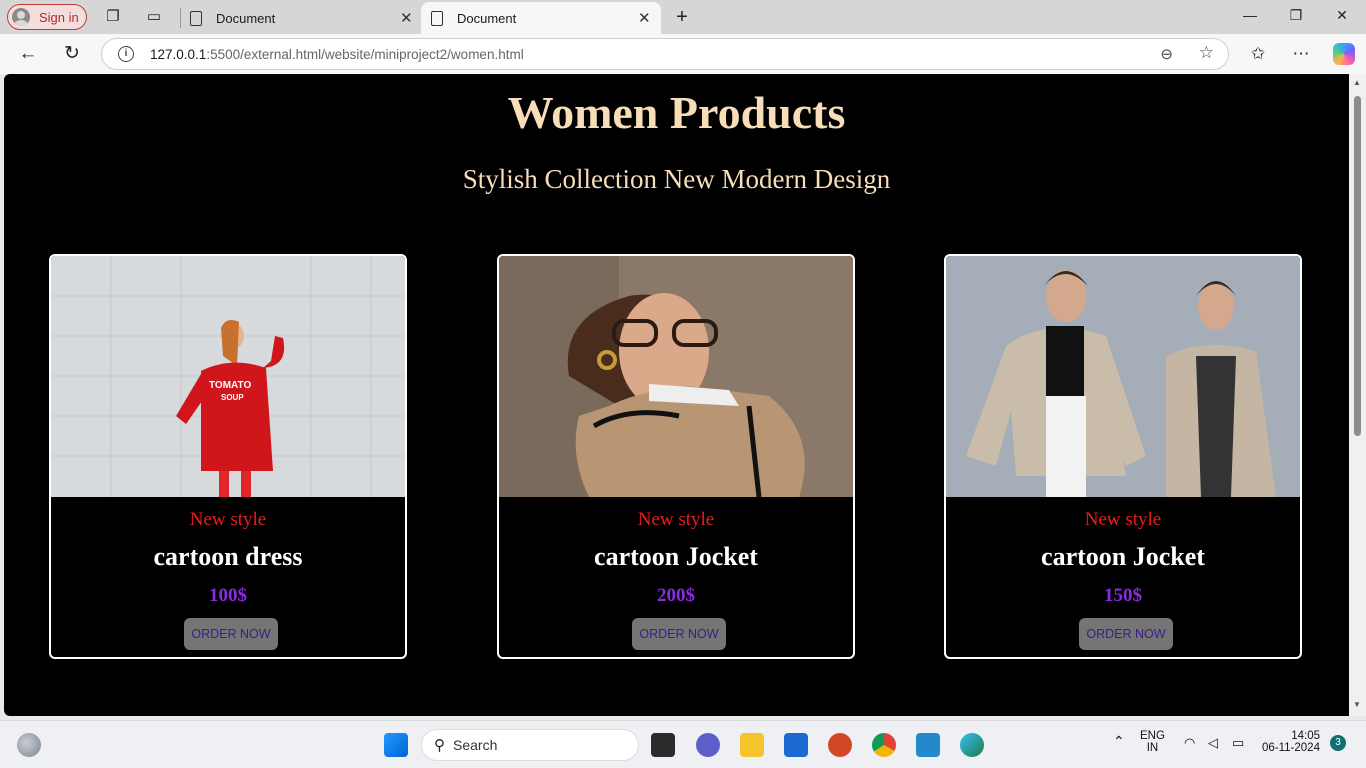 This screenshot has height=768, width=1366. I want to click on vertical-scrollbar: ▲ ▼, so click(1357, 395).